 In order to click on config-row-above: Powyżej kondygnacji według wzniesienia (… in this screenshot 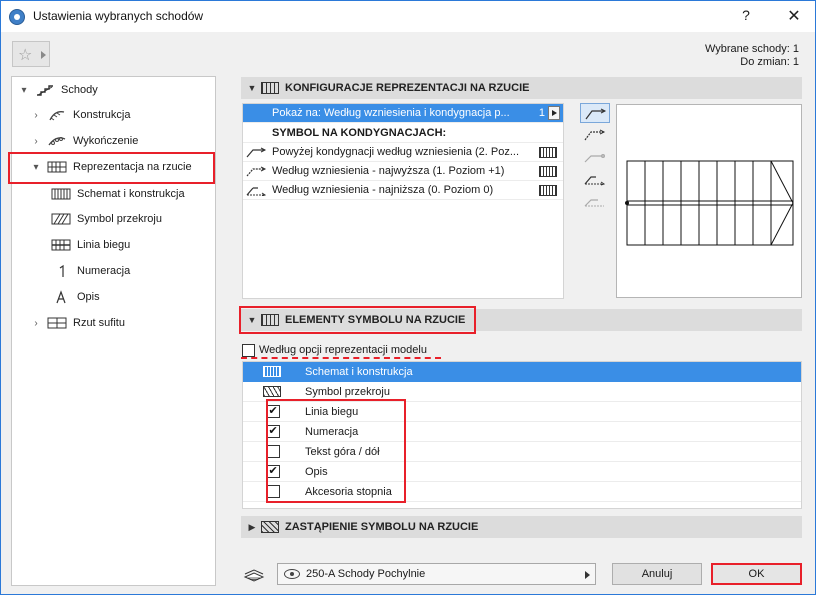, I will do `click(403, 152)`.